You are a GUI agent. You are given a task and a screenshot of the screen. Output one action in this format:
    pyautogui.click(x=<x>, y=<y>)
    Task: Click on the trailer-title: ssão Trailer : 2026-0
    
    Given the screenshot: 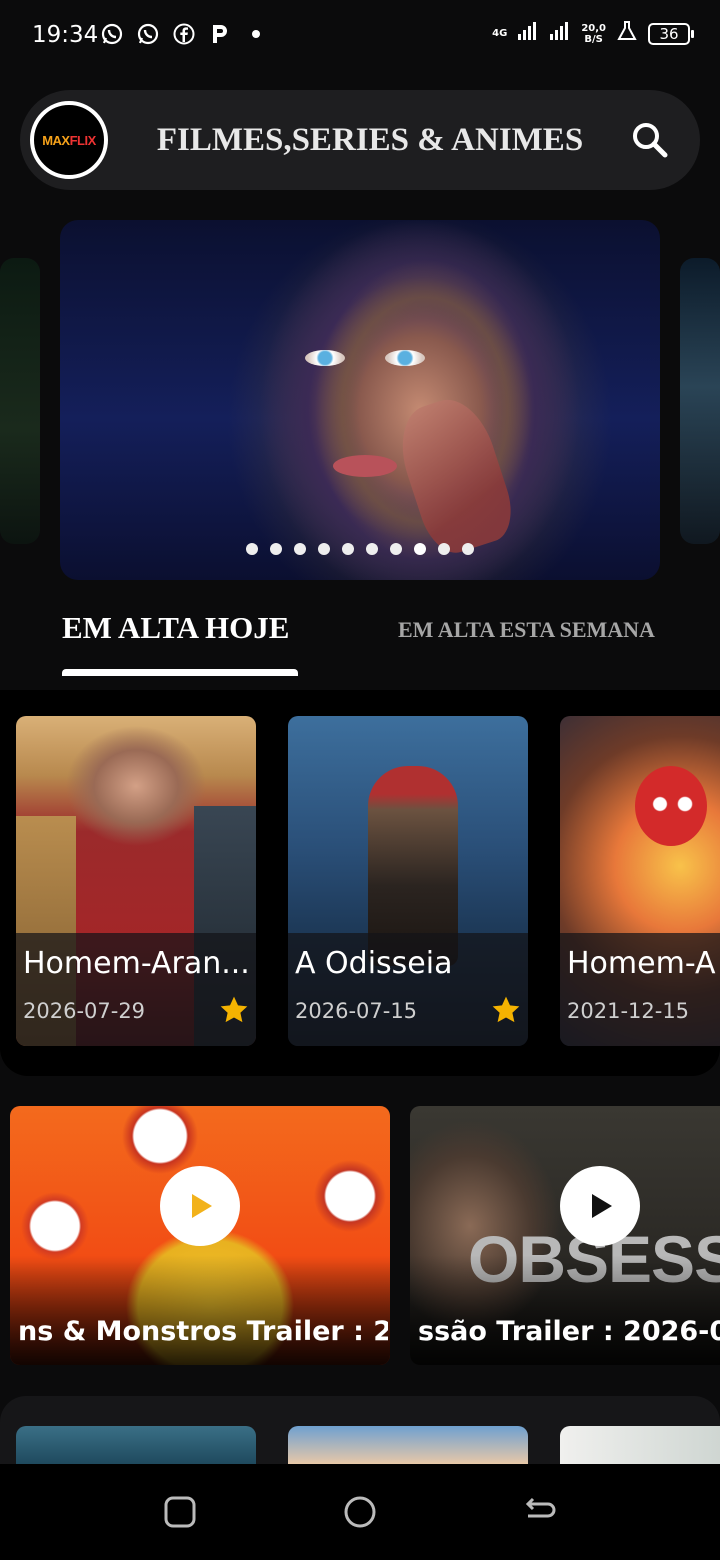 What is the action you would take?
    pyautogui.click(x=569, y=1331)
    